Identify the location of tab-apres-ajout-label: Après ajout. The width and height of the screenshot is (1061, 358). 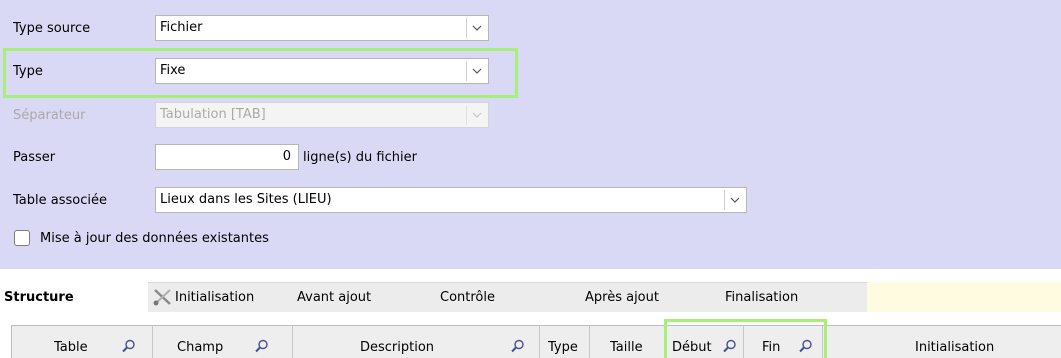
(622, 297).